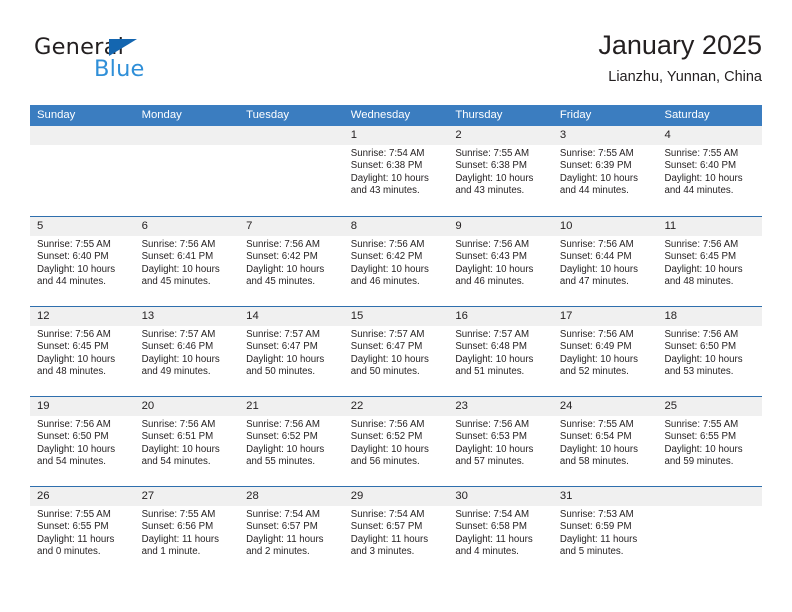 The image size is (792, 612). Describe the element at coordinates (56, 115) in the screenshot. I see `weekday-header-sunday: Sunday` at that location.